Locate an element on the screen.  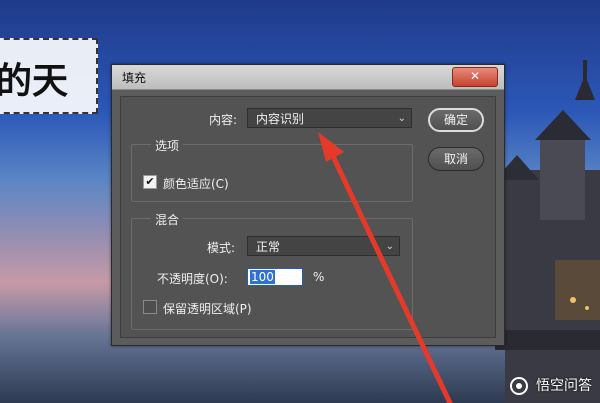
mode-value: 正常 is located at coordinates (268, 247).